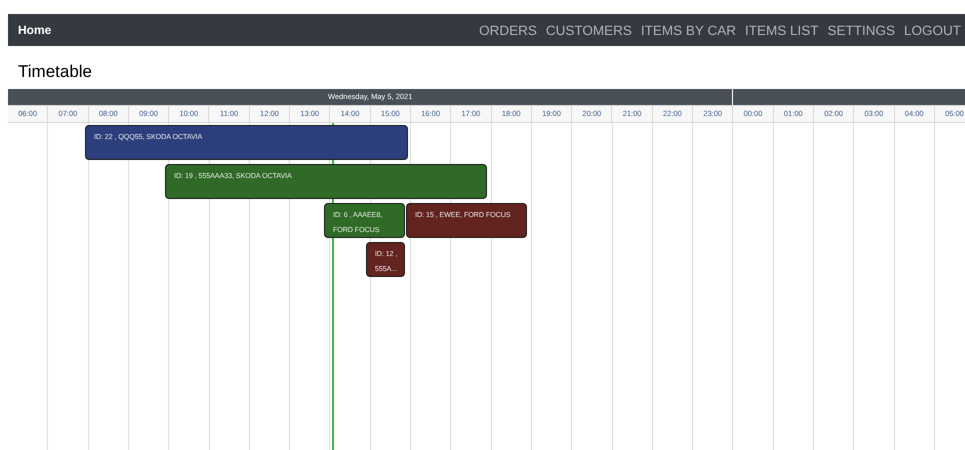 The width and height of the screenshot is (965, 450). What do you see at coordinates (35, 30) in the screenshot?
I see `home-link: Home` at bounding box center [35, 30].